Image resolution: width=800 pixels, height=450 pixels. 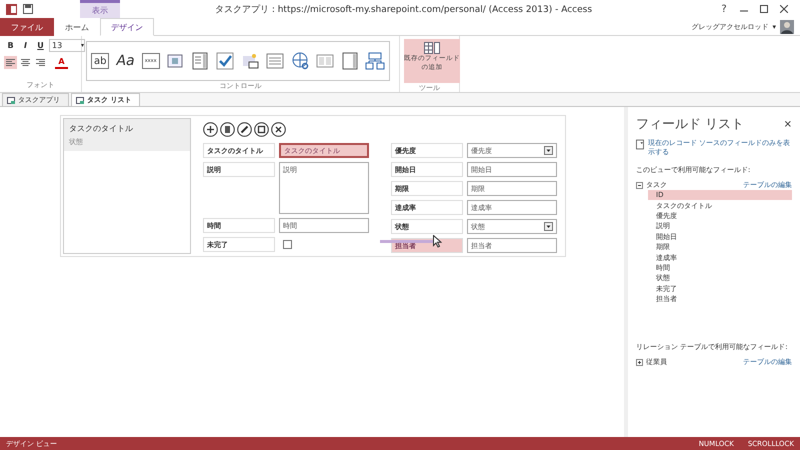 What do you see at coordinates (300, 61) in the screenshot?
I see `globe-link-icon` at bounding box center [300, 61].